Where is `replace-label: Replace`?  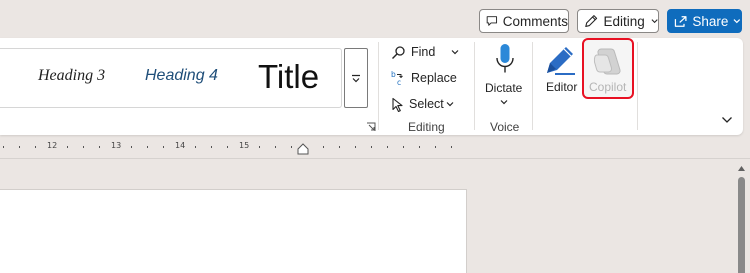 replace-label: Replace is located at coordinates (434, 78).